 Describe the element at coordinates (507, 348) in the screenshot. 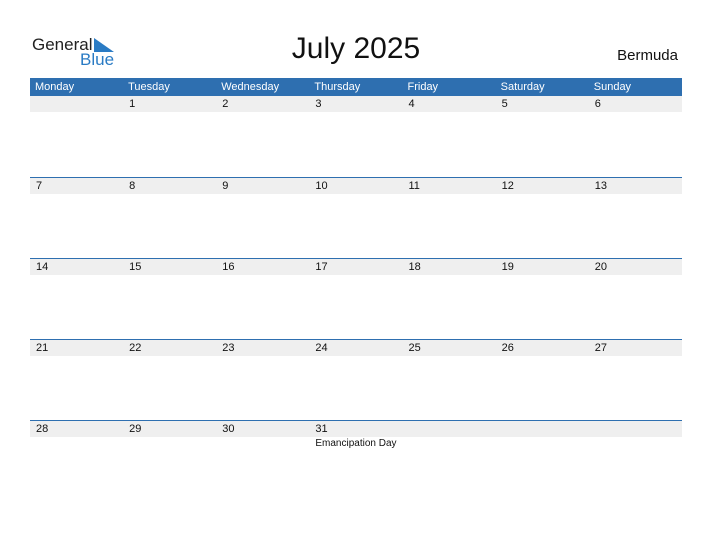

I see `day-number: 26` at that location.